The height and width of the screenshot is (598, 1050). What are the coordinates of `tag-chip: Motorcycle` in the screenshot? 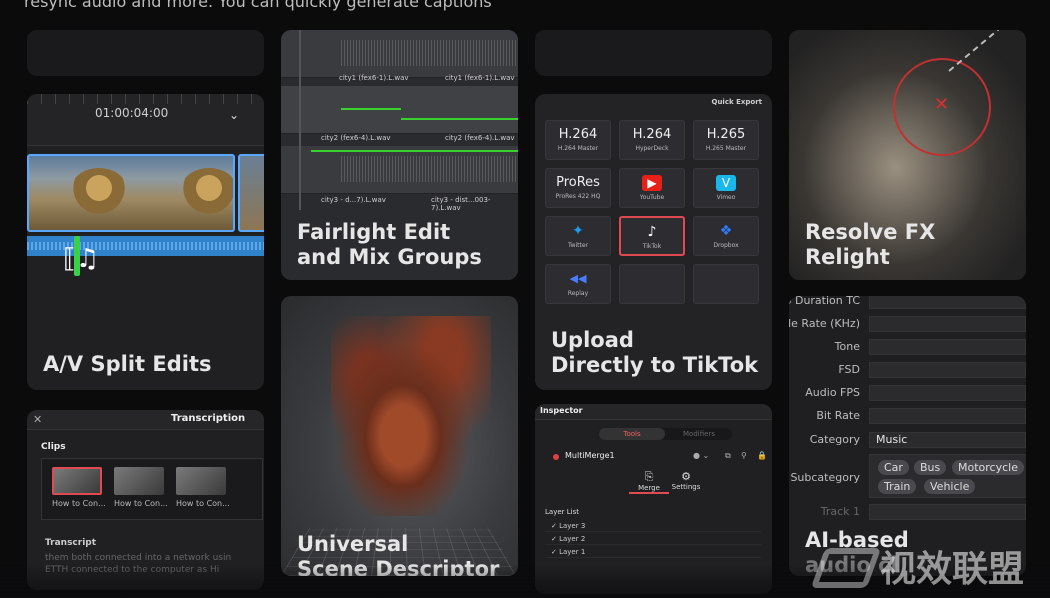 It's located at (988, 467).